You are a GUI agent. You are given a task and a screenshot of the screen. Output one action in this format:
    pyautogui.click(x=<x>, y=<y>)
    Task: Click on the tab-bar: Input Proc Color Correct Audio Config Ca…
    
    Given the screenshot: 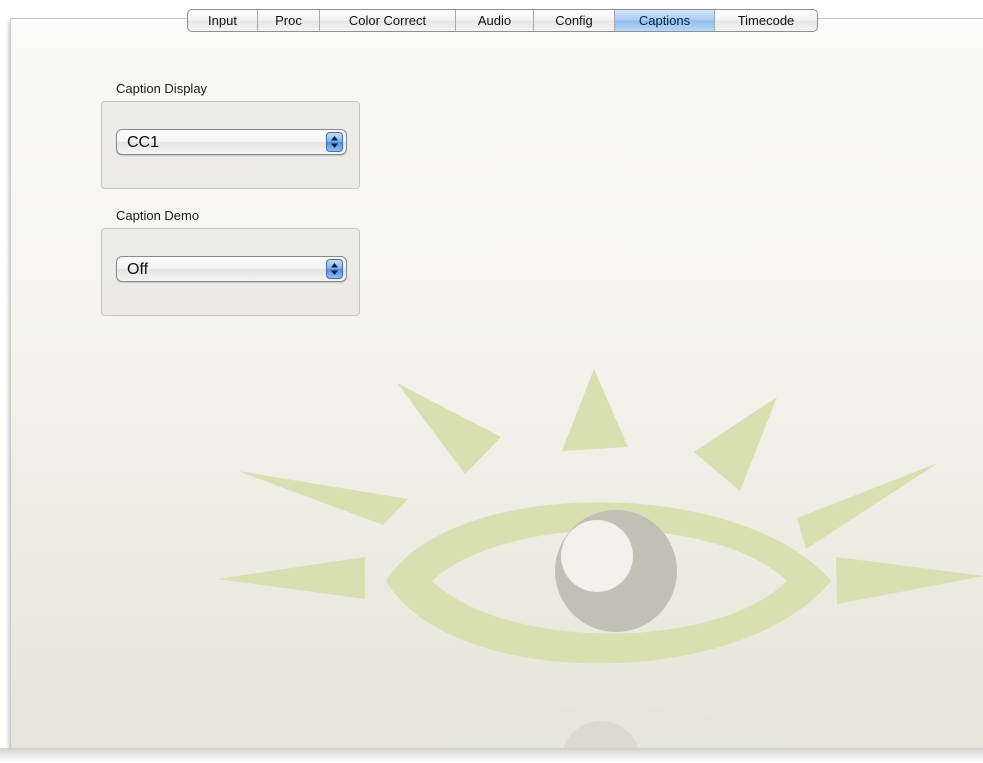 What is the action you would take?
    pyautogui.click(x=502, y=20)
    